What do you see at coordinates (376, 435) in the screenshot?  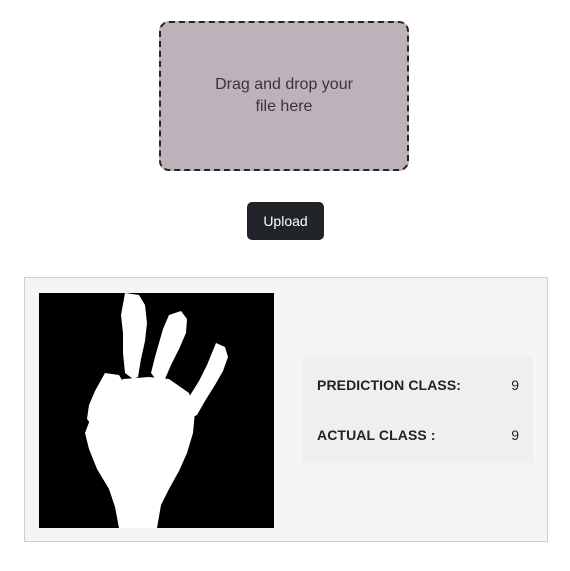 I see `actual-class-label: ACTUAL CLASS :` at bounding box center [376, 435].